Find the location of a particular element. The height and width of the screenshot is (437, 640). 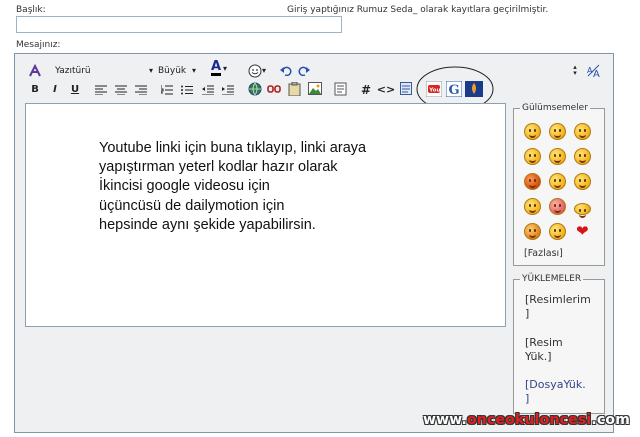

angry-smiley-icon is located at coordinates (532, 181).